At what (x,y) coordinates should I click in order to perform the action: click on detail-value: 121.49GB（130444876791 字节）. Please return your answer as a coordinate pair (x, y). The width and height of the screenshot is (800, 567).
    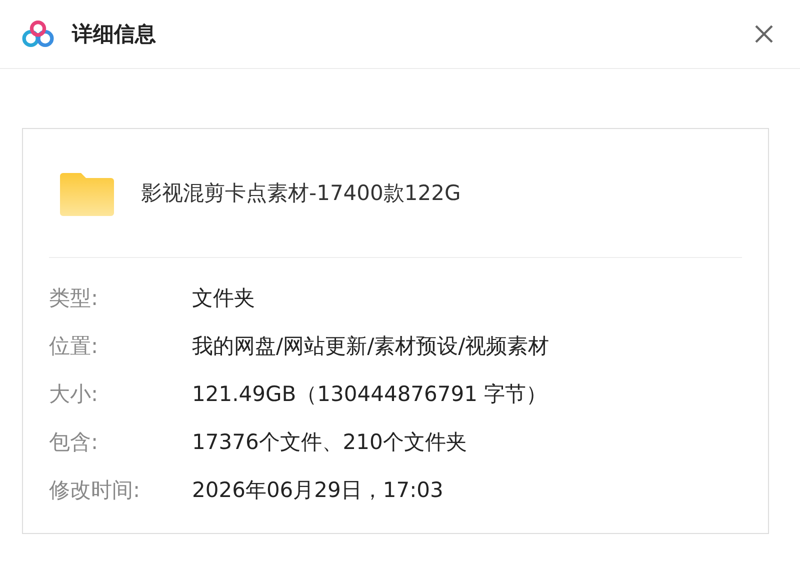
    Looking at the image, I should click on (370, 394).